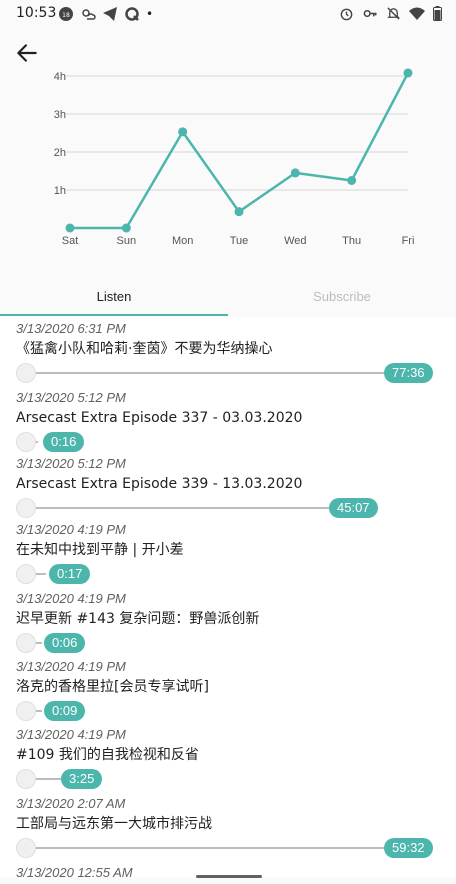  I want to click on vpn-key-icon, so click(370, 13).